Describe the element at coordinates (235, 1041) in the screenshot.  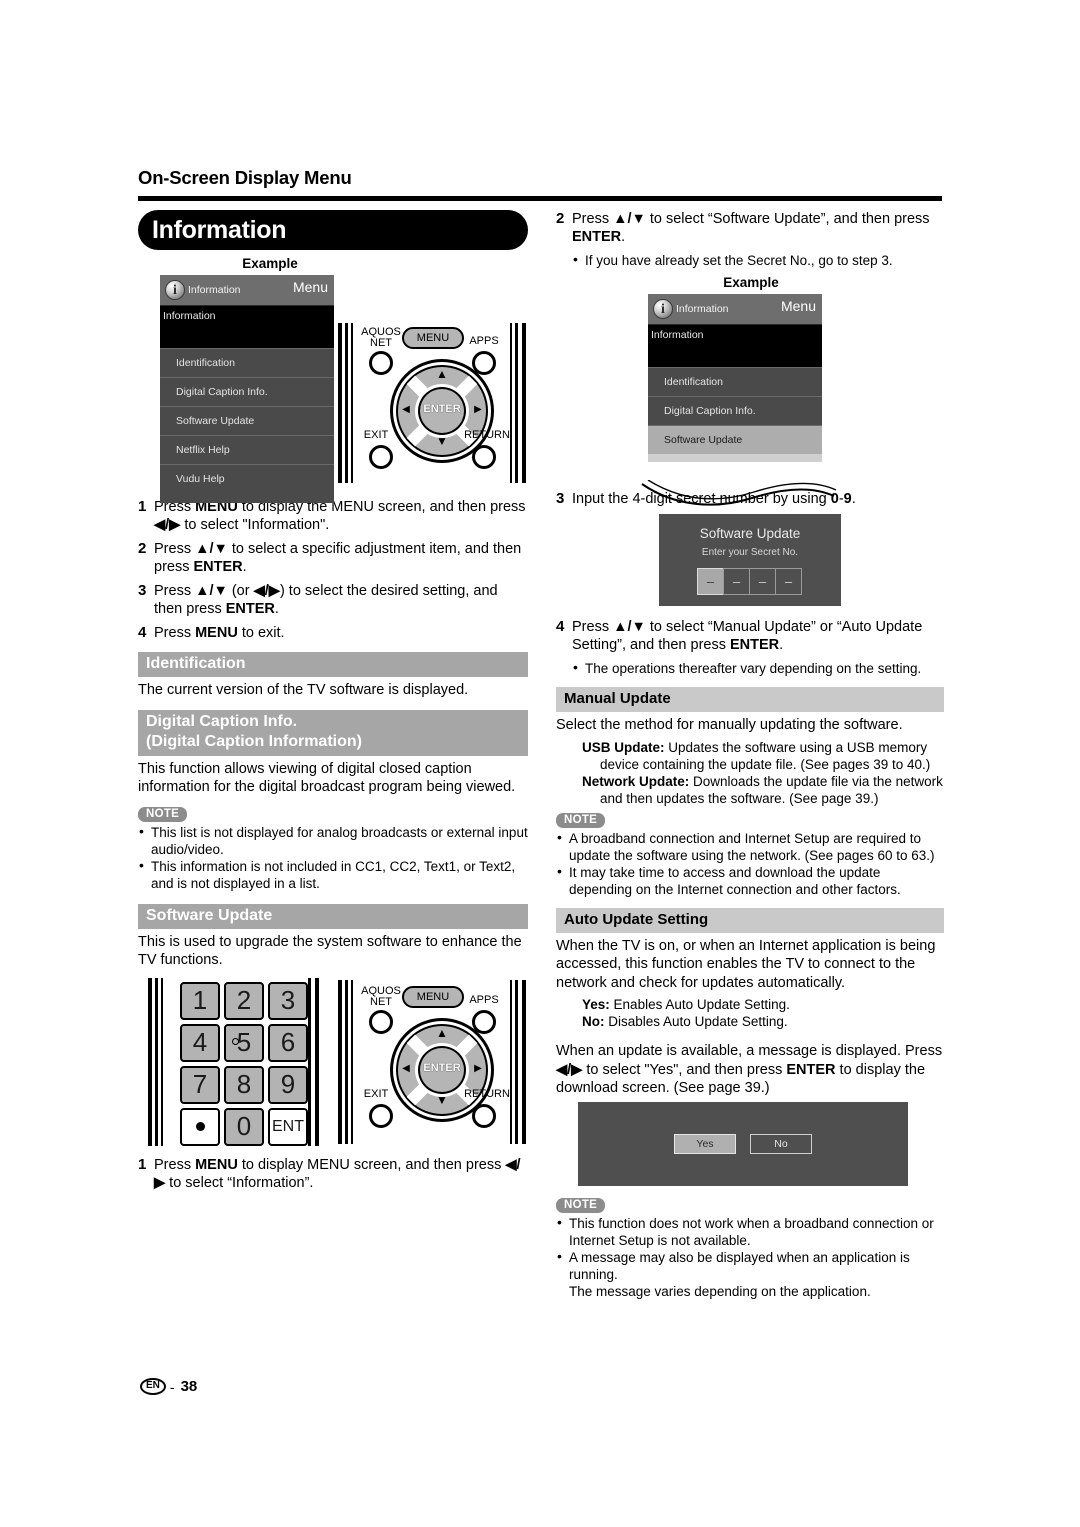
I see `key-5-dot-icon` at that location.